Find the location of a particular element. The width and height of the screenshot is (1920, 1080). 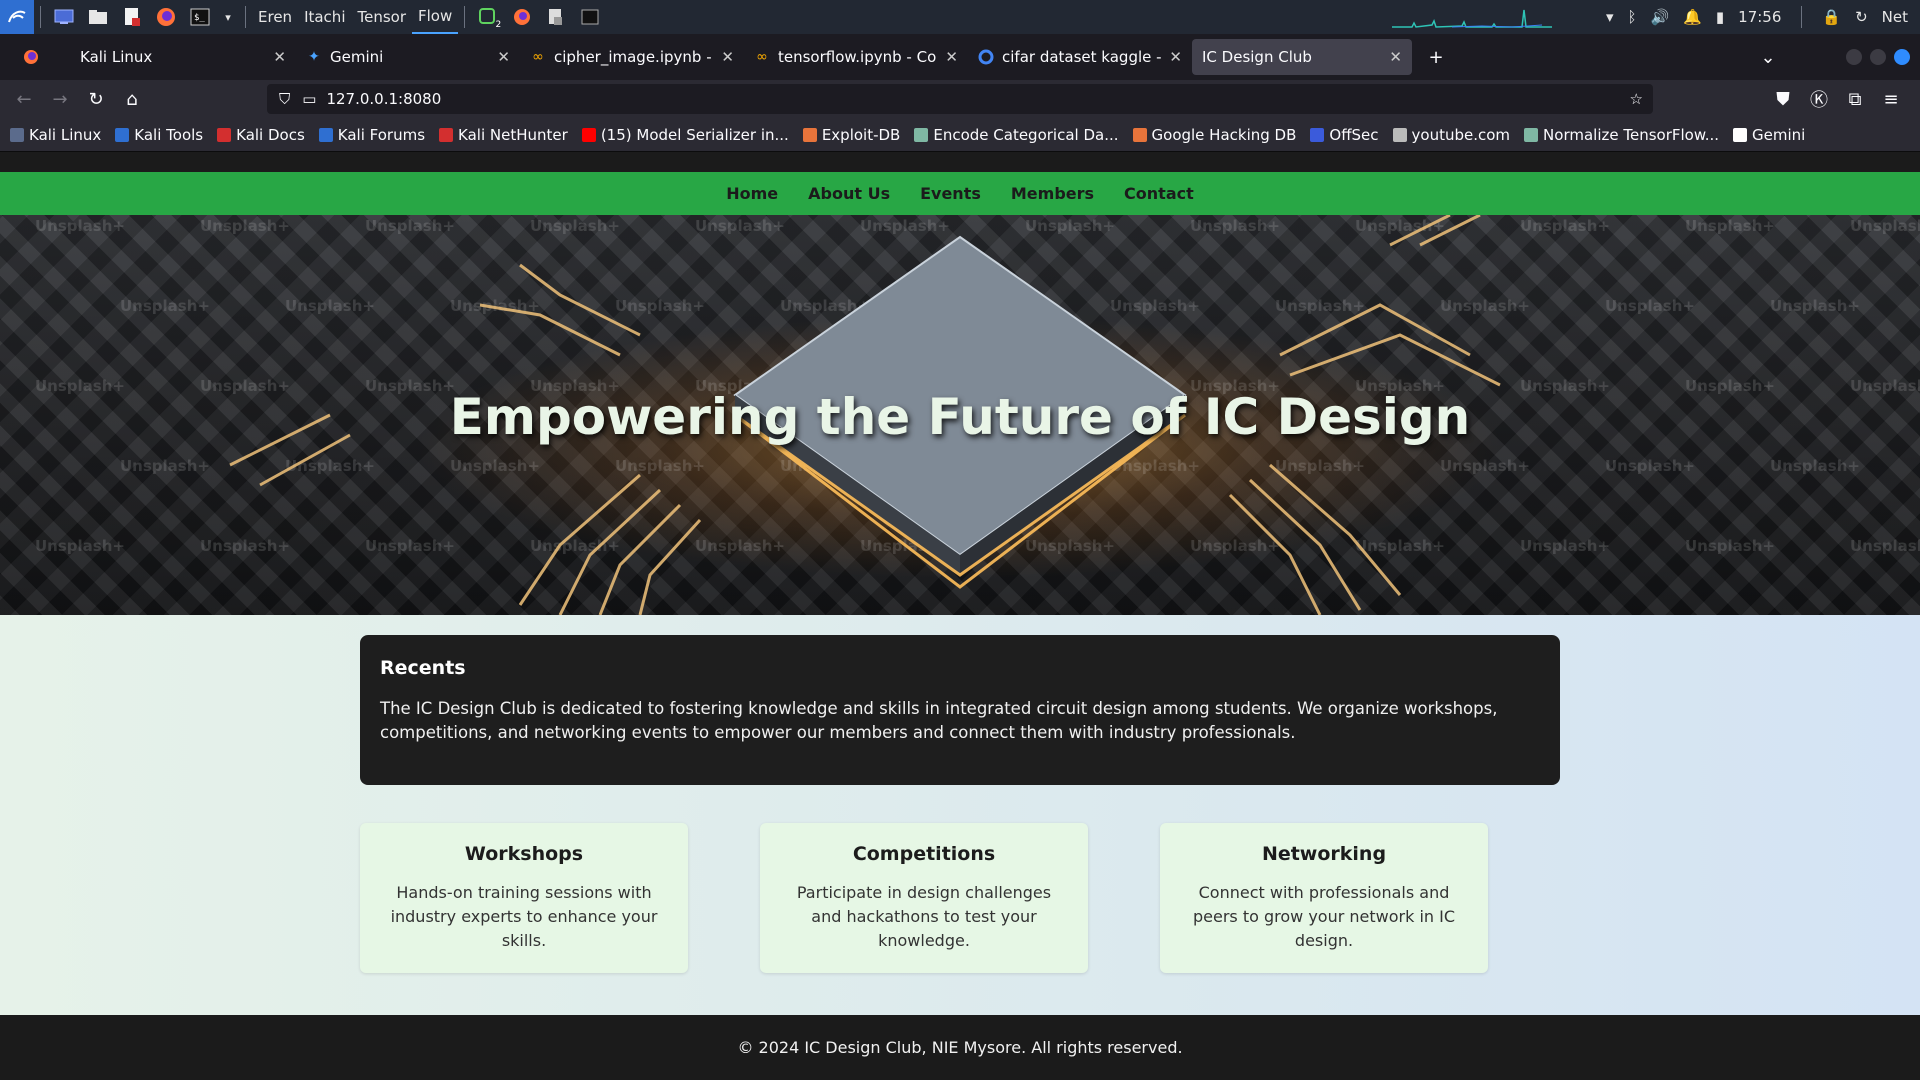

kali-menu-icon is located at coordinates (17, 17).